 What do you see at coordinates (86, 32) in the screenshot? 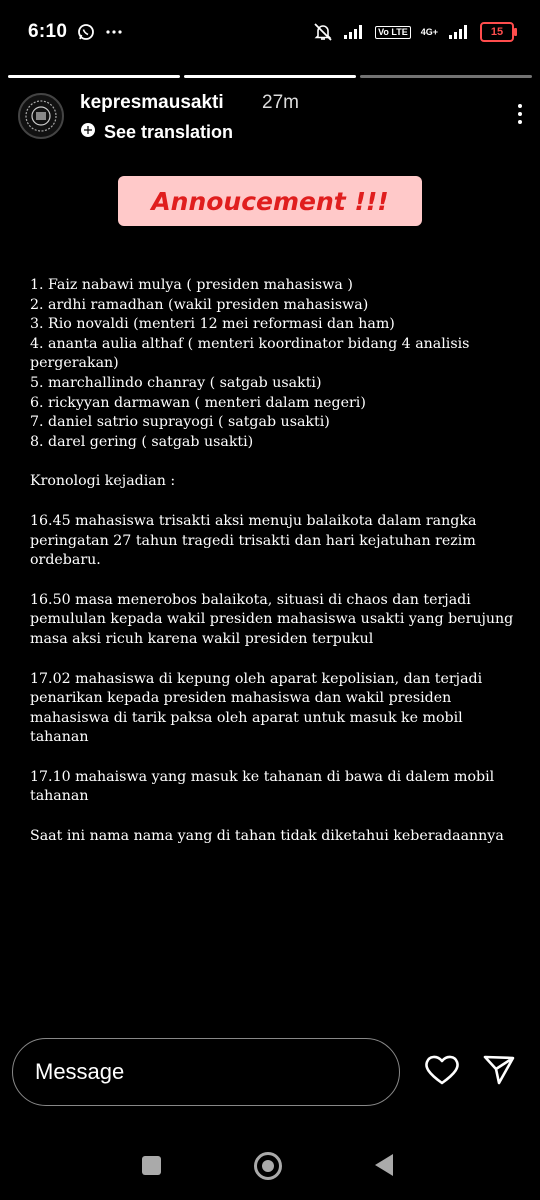
I see `whatsapp-icon` at bounding box center [86, 32].